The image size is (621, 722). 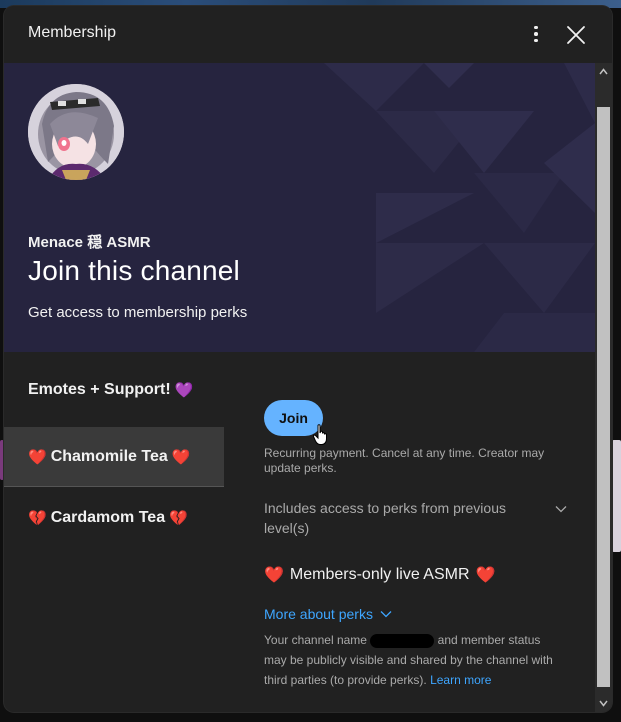 I want to click on tier-label: Emotes + Support!, so click(x=99, y=389).